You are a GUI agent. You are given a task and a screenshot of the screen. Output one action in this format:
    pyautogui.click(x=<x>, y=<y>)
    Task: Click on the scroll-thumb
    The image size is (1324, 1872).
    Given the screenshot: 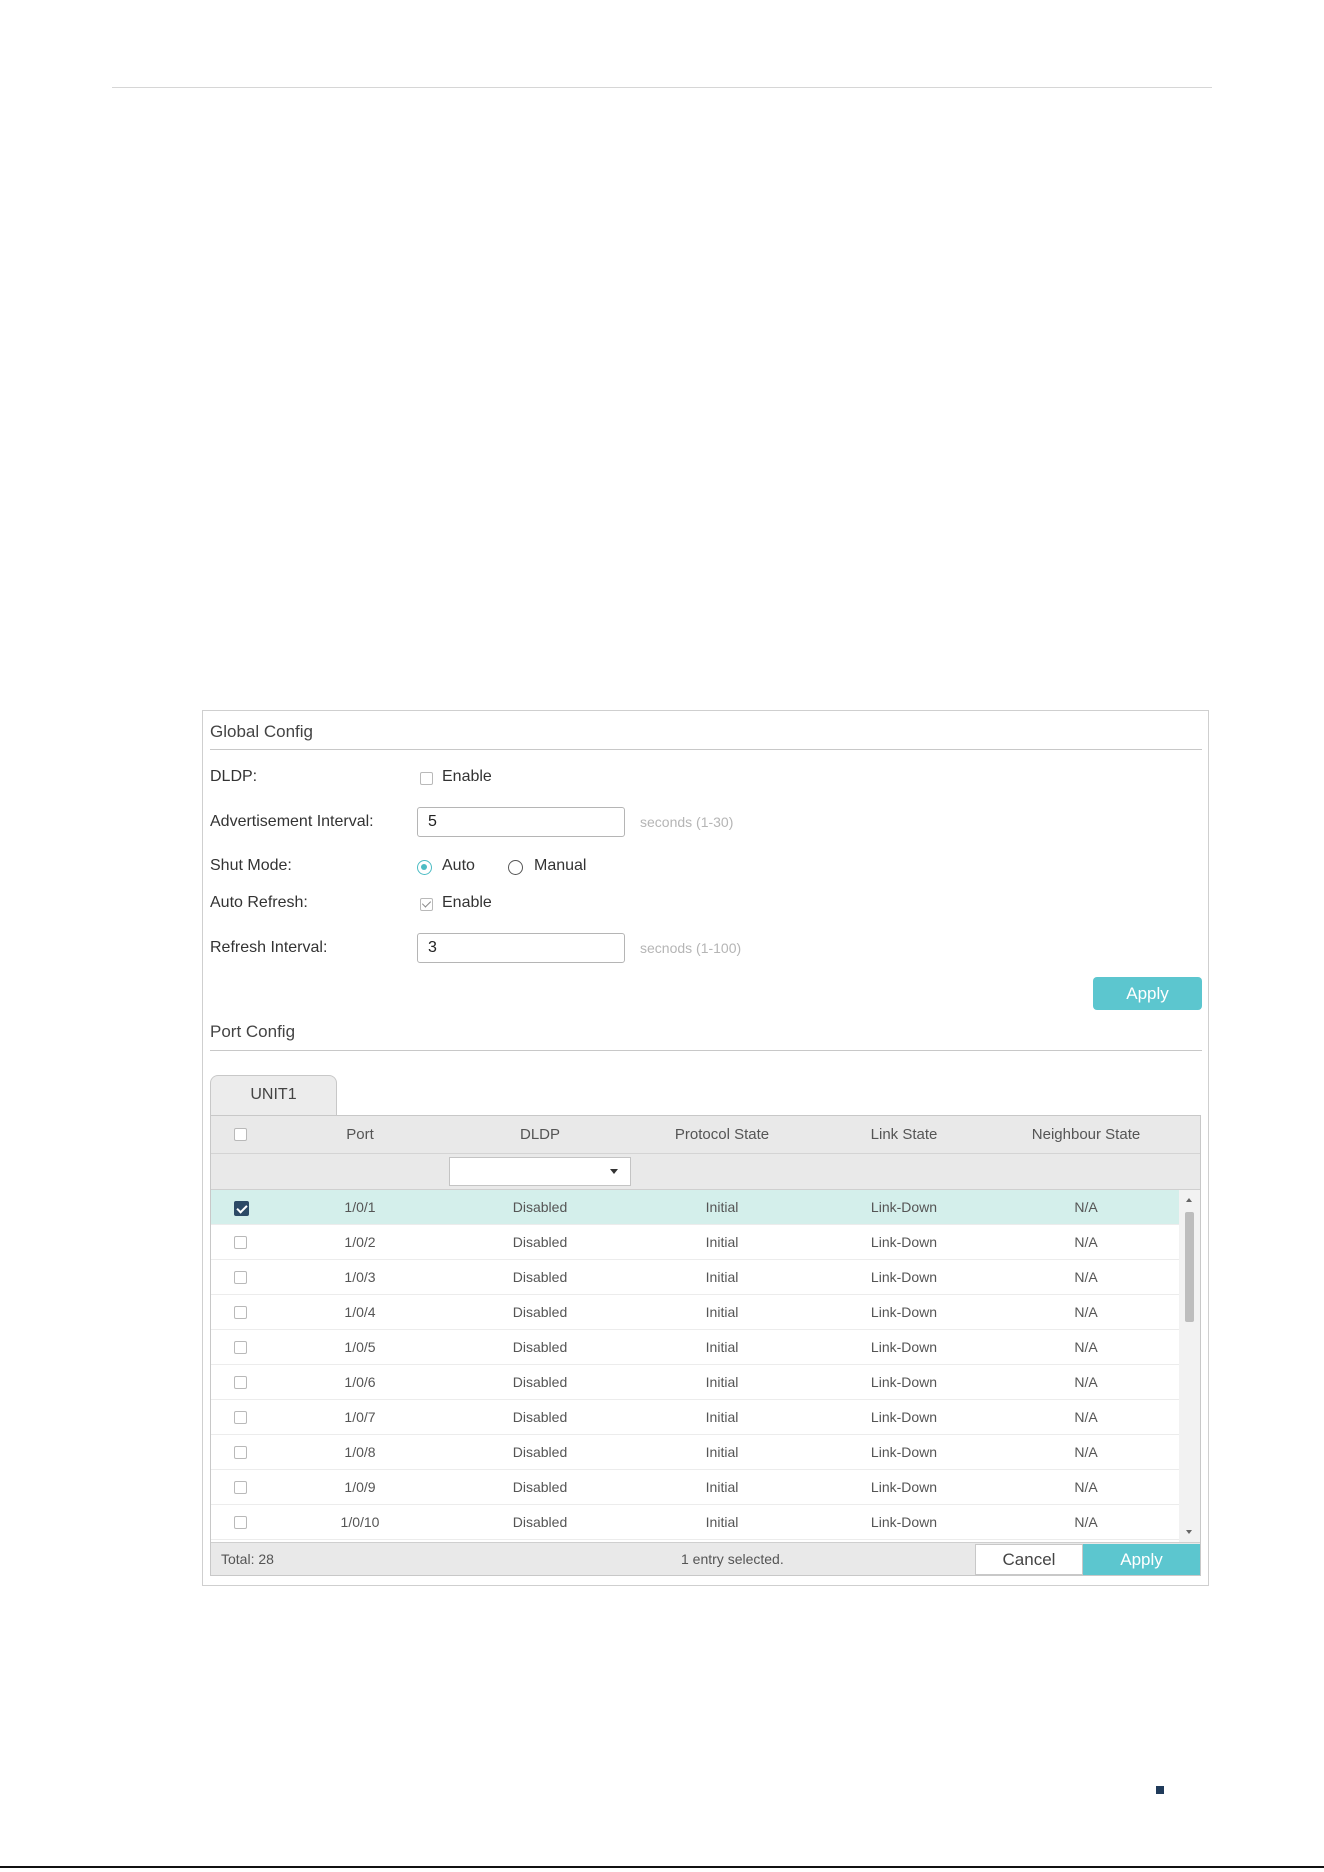 What is the action you would take?
    pyautogui.click(x=1189, y=1267)
    